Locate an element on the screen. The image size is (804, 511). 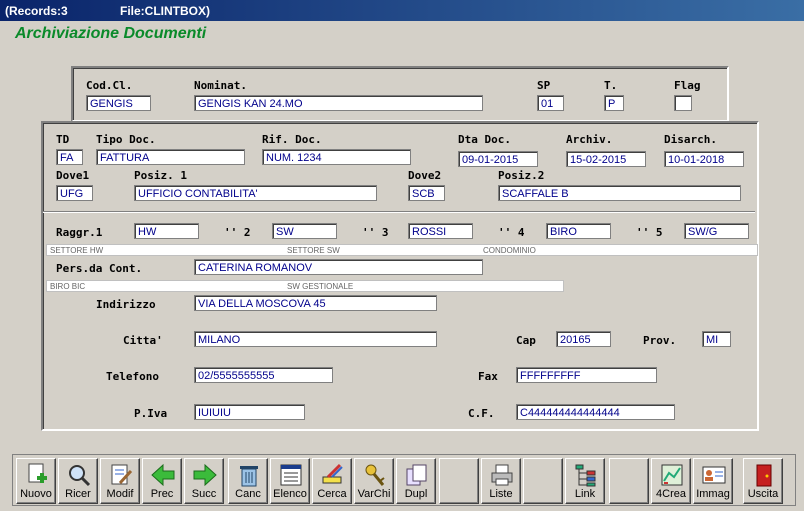
uscita-label: Uscita is located at coordinates (763, 494).